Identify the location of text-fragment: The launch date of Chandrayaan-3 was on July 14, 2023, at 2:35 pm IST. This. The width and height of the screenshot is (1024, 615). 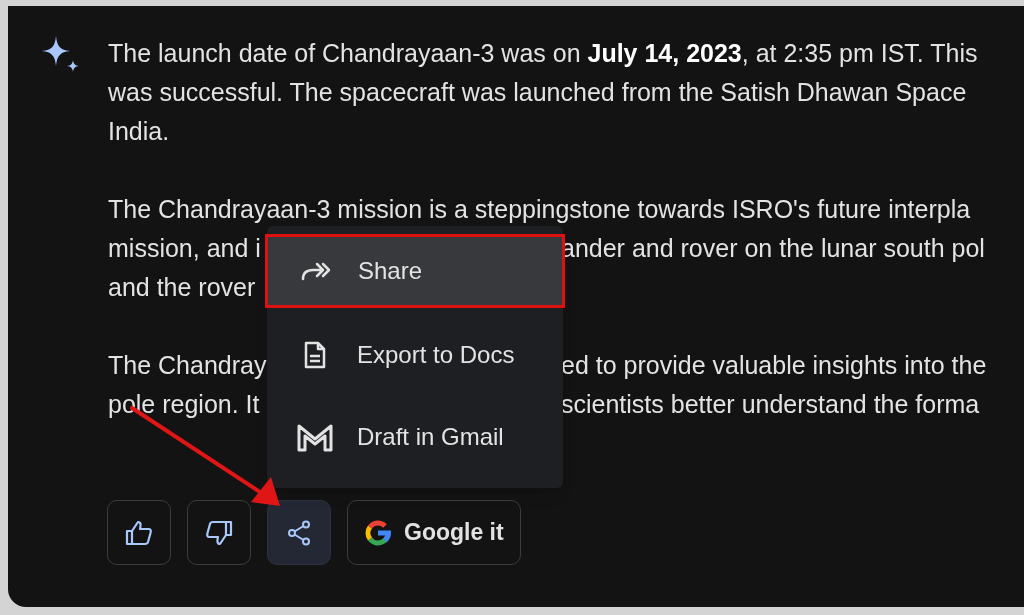
(543, 53).